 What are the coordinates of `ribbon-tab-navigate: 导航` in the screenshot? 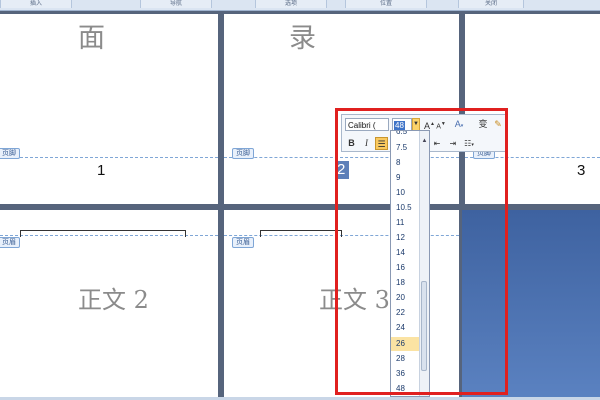 It's located at (176, 4).